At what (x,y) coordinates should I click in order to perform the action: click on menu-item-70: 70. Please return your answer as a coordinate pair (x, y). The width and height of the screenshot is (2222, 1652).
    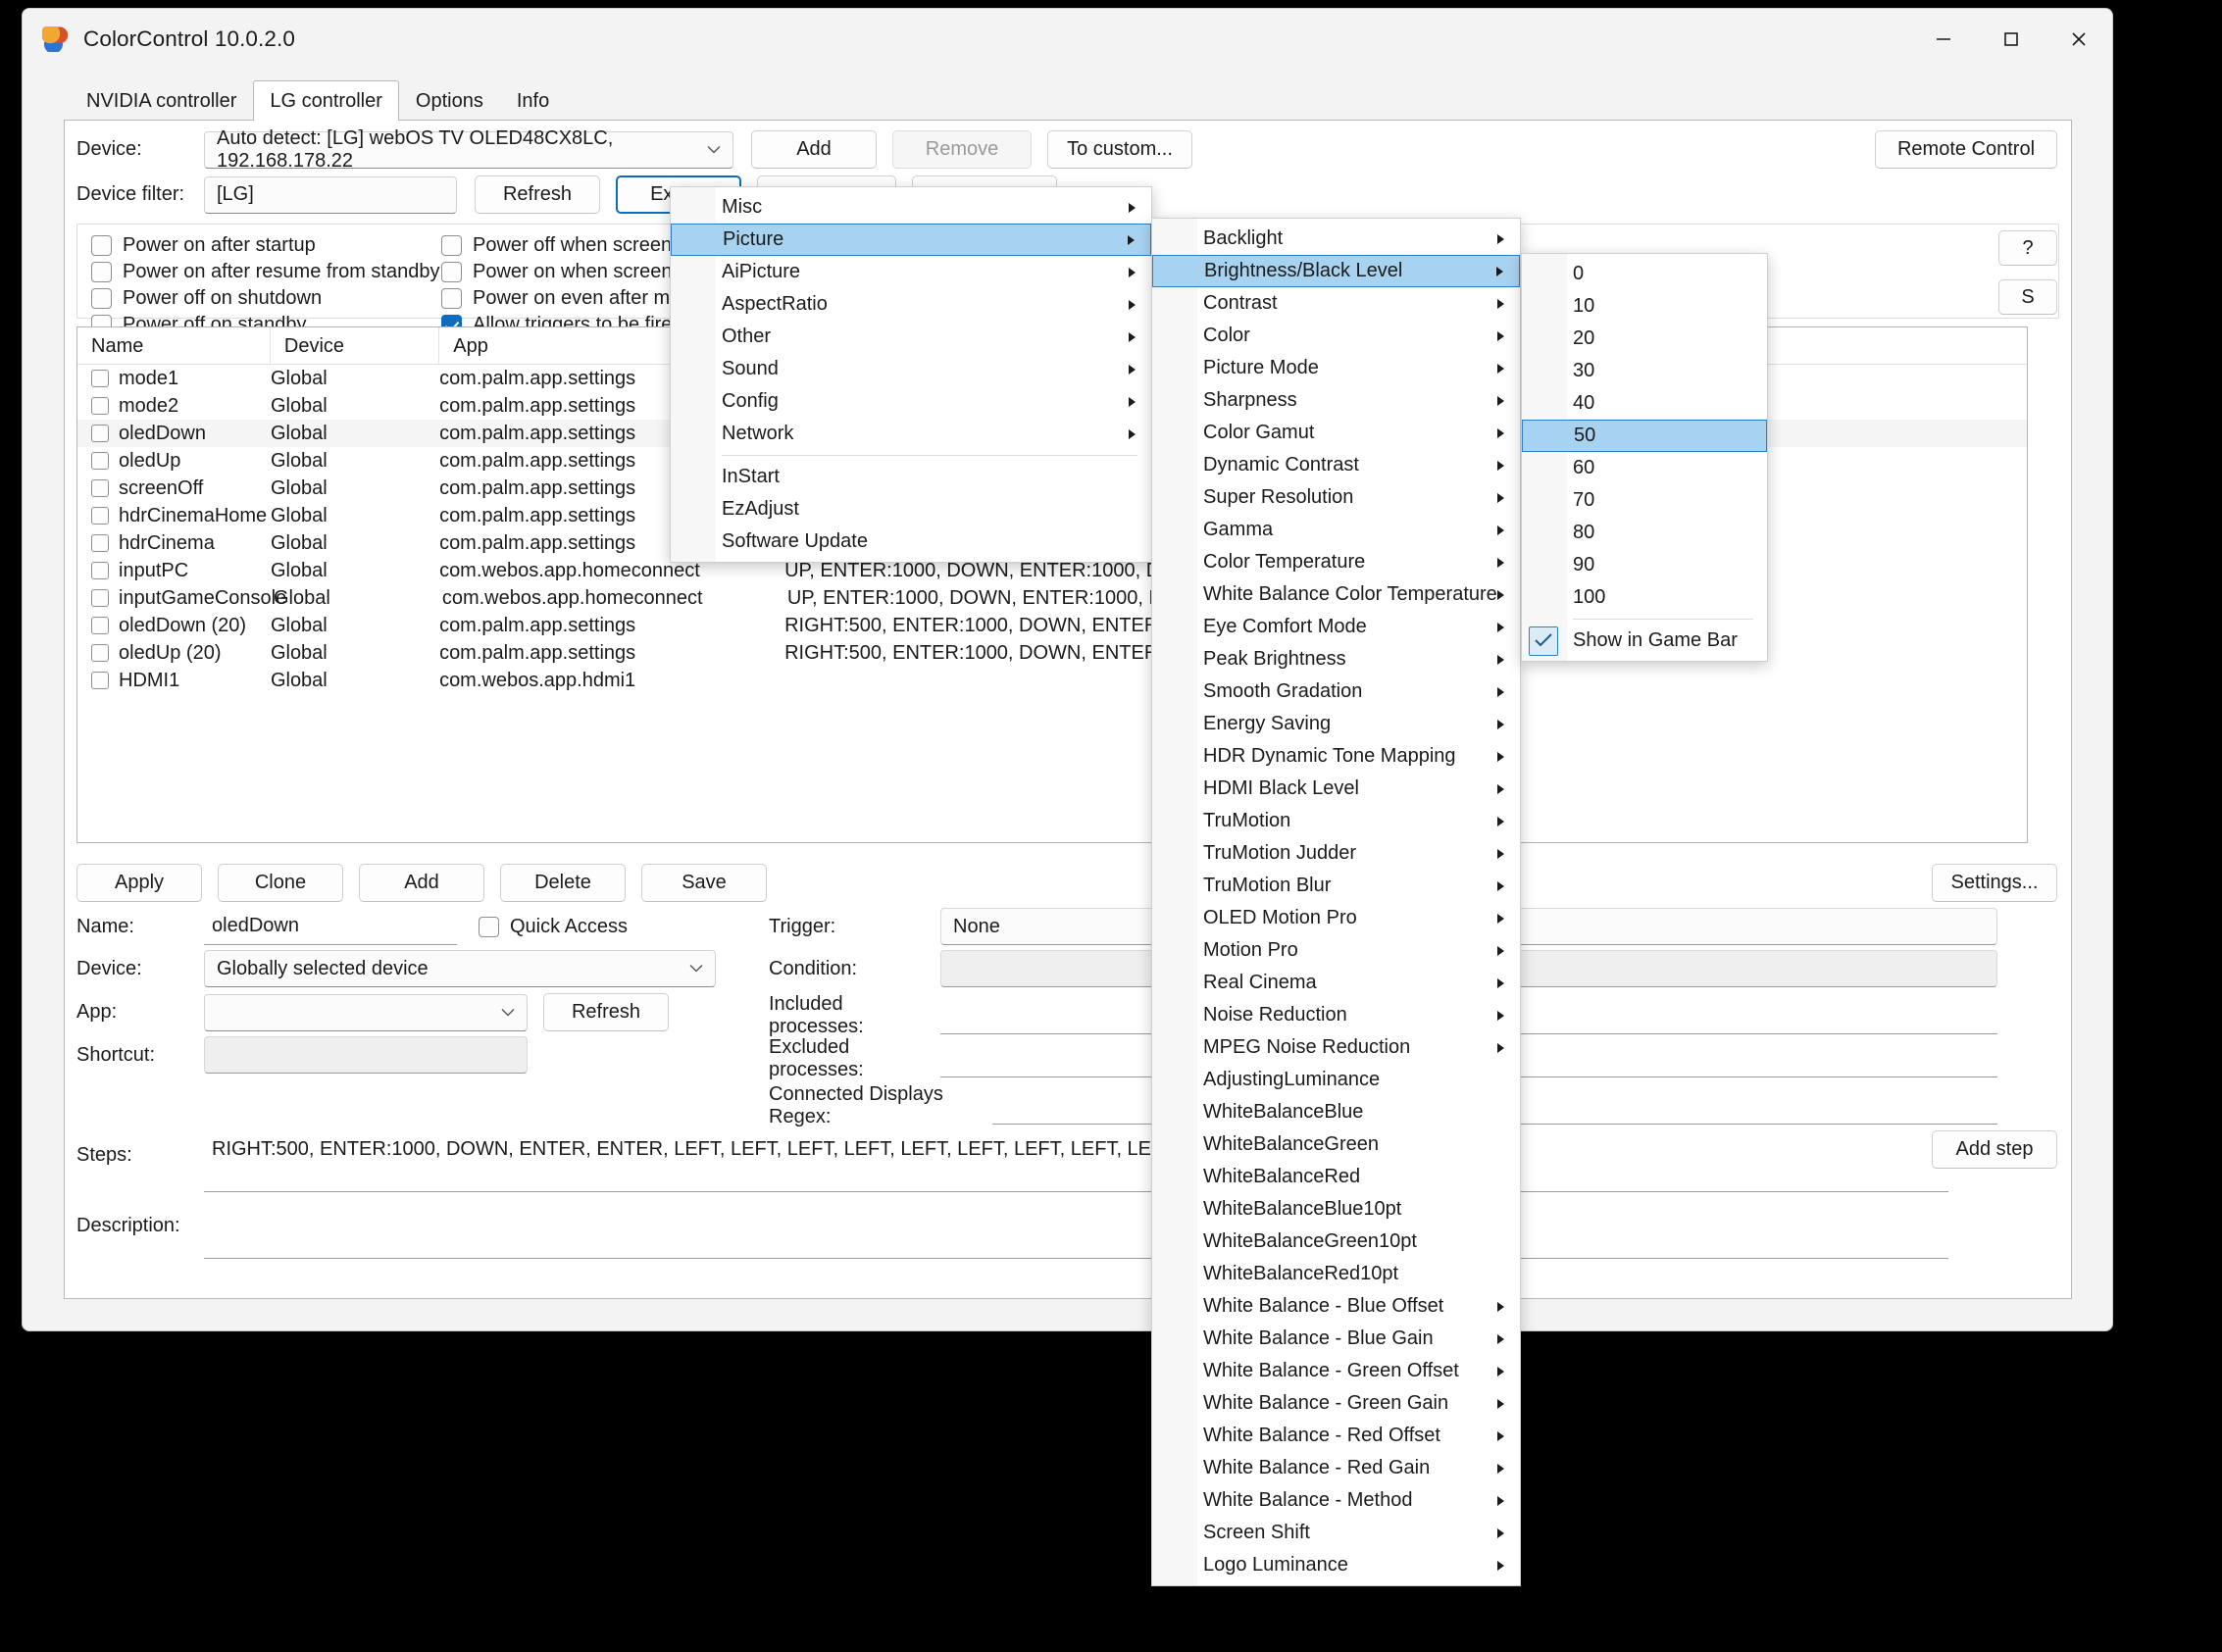
    Looking at the image, I should click on (1644, 501).